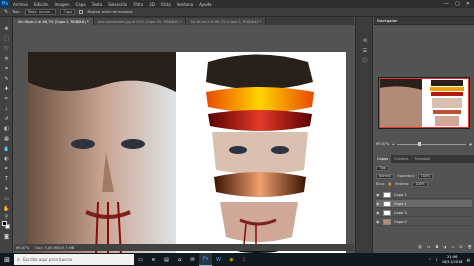  I want to click on zoom-tool-icon: ⚲, so click(6, 216).